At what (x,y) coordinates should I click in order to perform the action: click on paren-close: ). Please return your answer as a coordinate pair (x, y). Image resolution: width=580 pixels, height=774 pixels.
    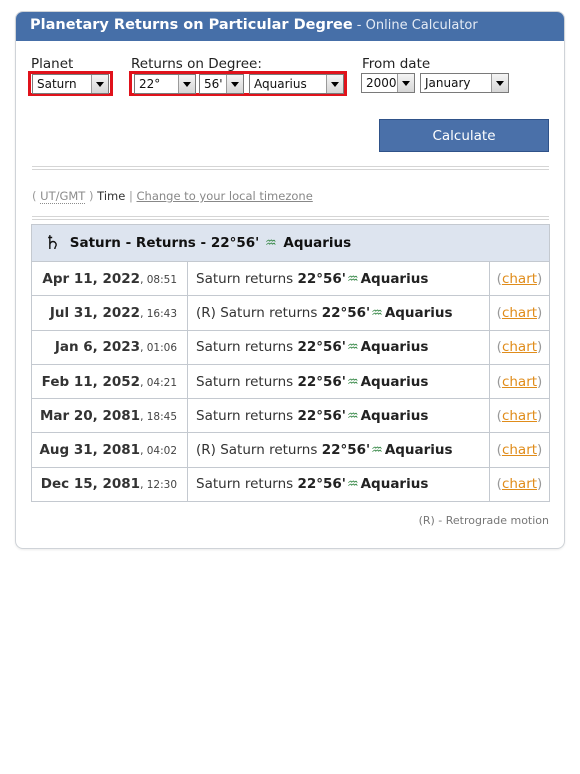
    Looking at the image, I should click on (91, 196).